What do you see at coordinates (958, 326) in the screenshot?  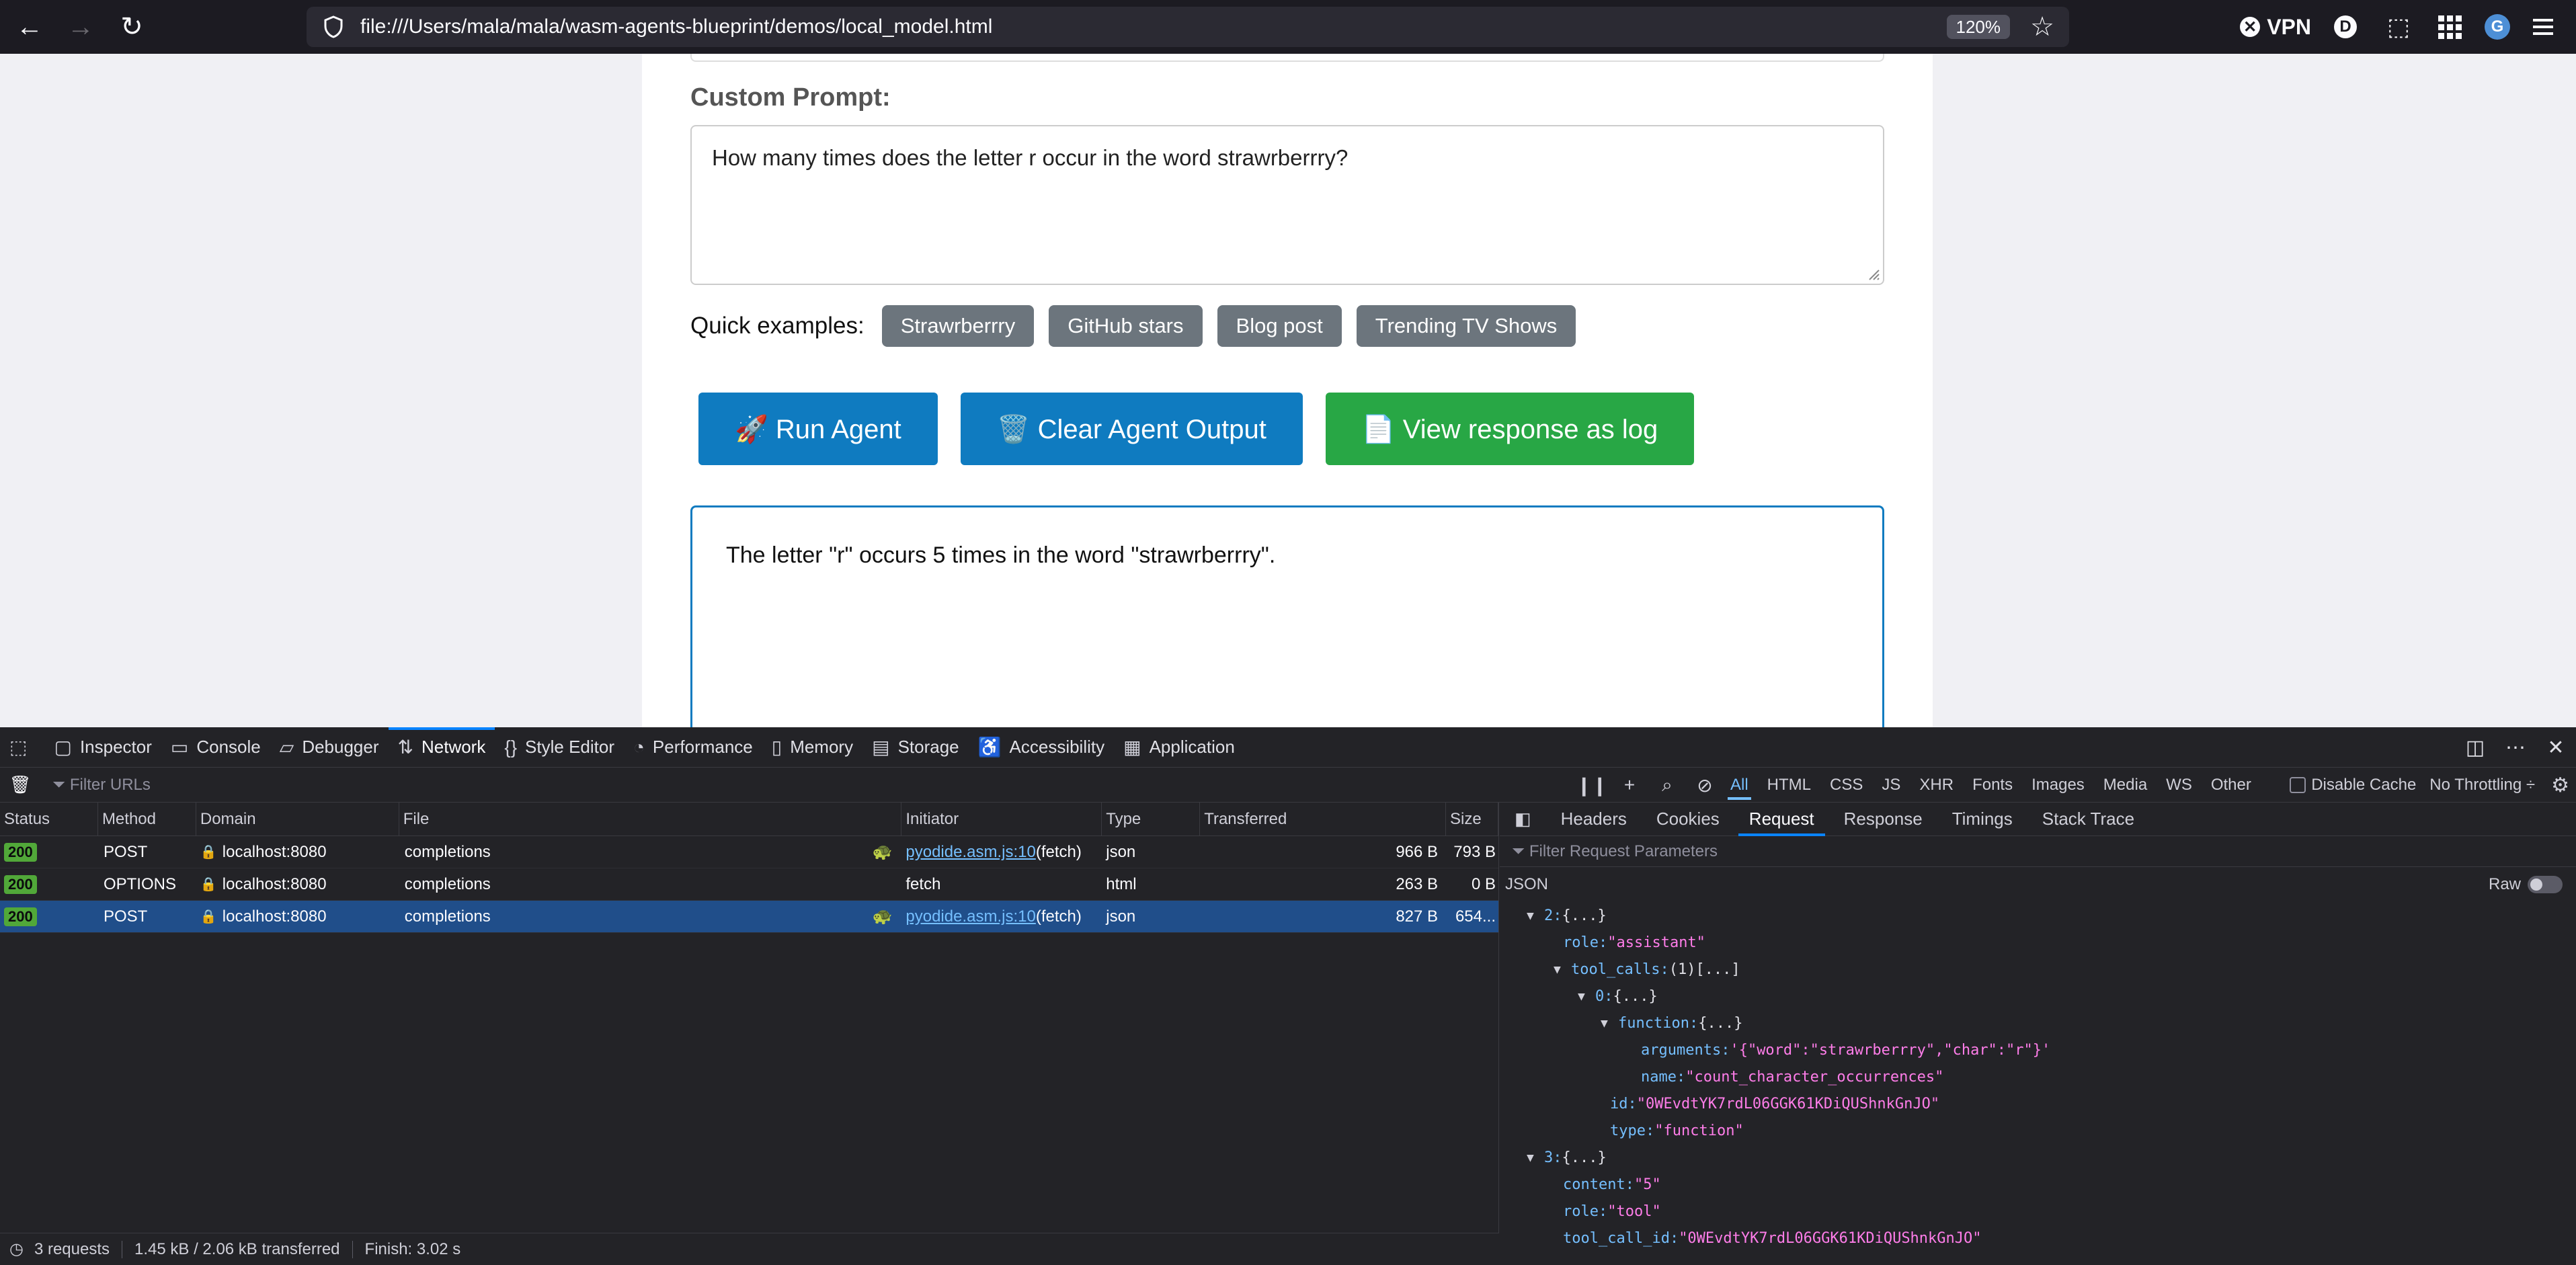 I see `example-strawrberrry-button: Strawrberrry` at bounding box center [958, 326].